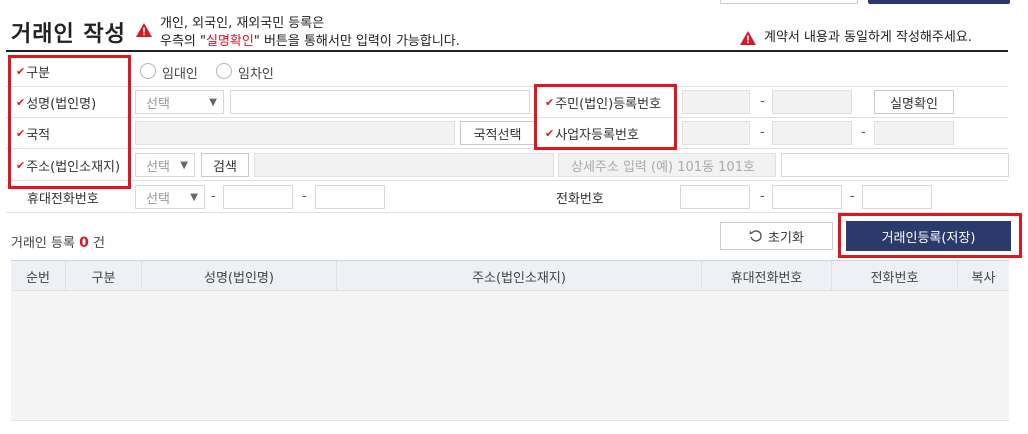 The width and height of the screenshot is (1028, 434). I want to click on biz-number-part1, so click(716, 133).